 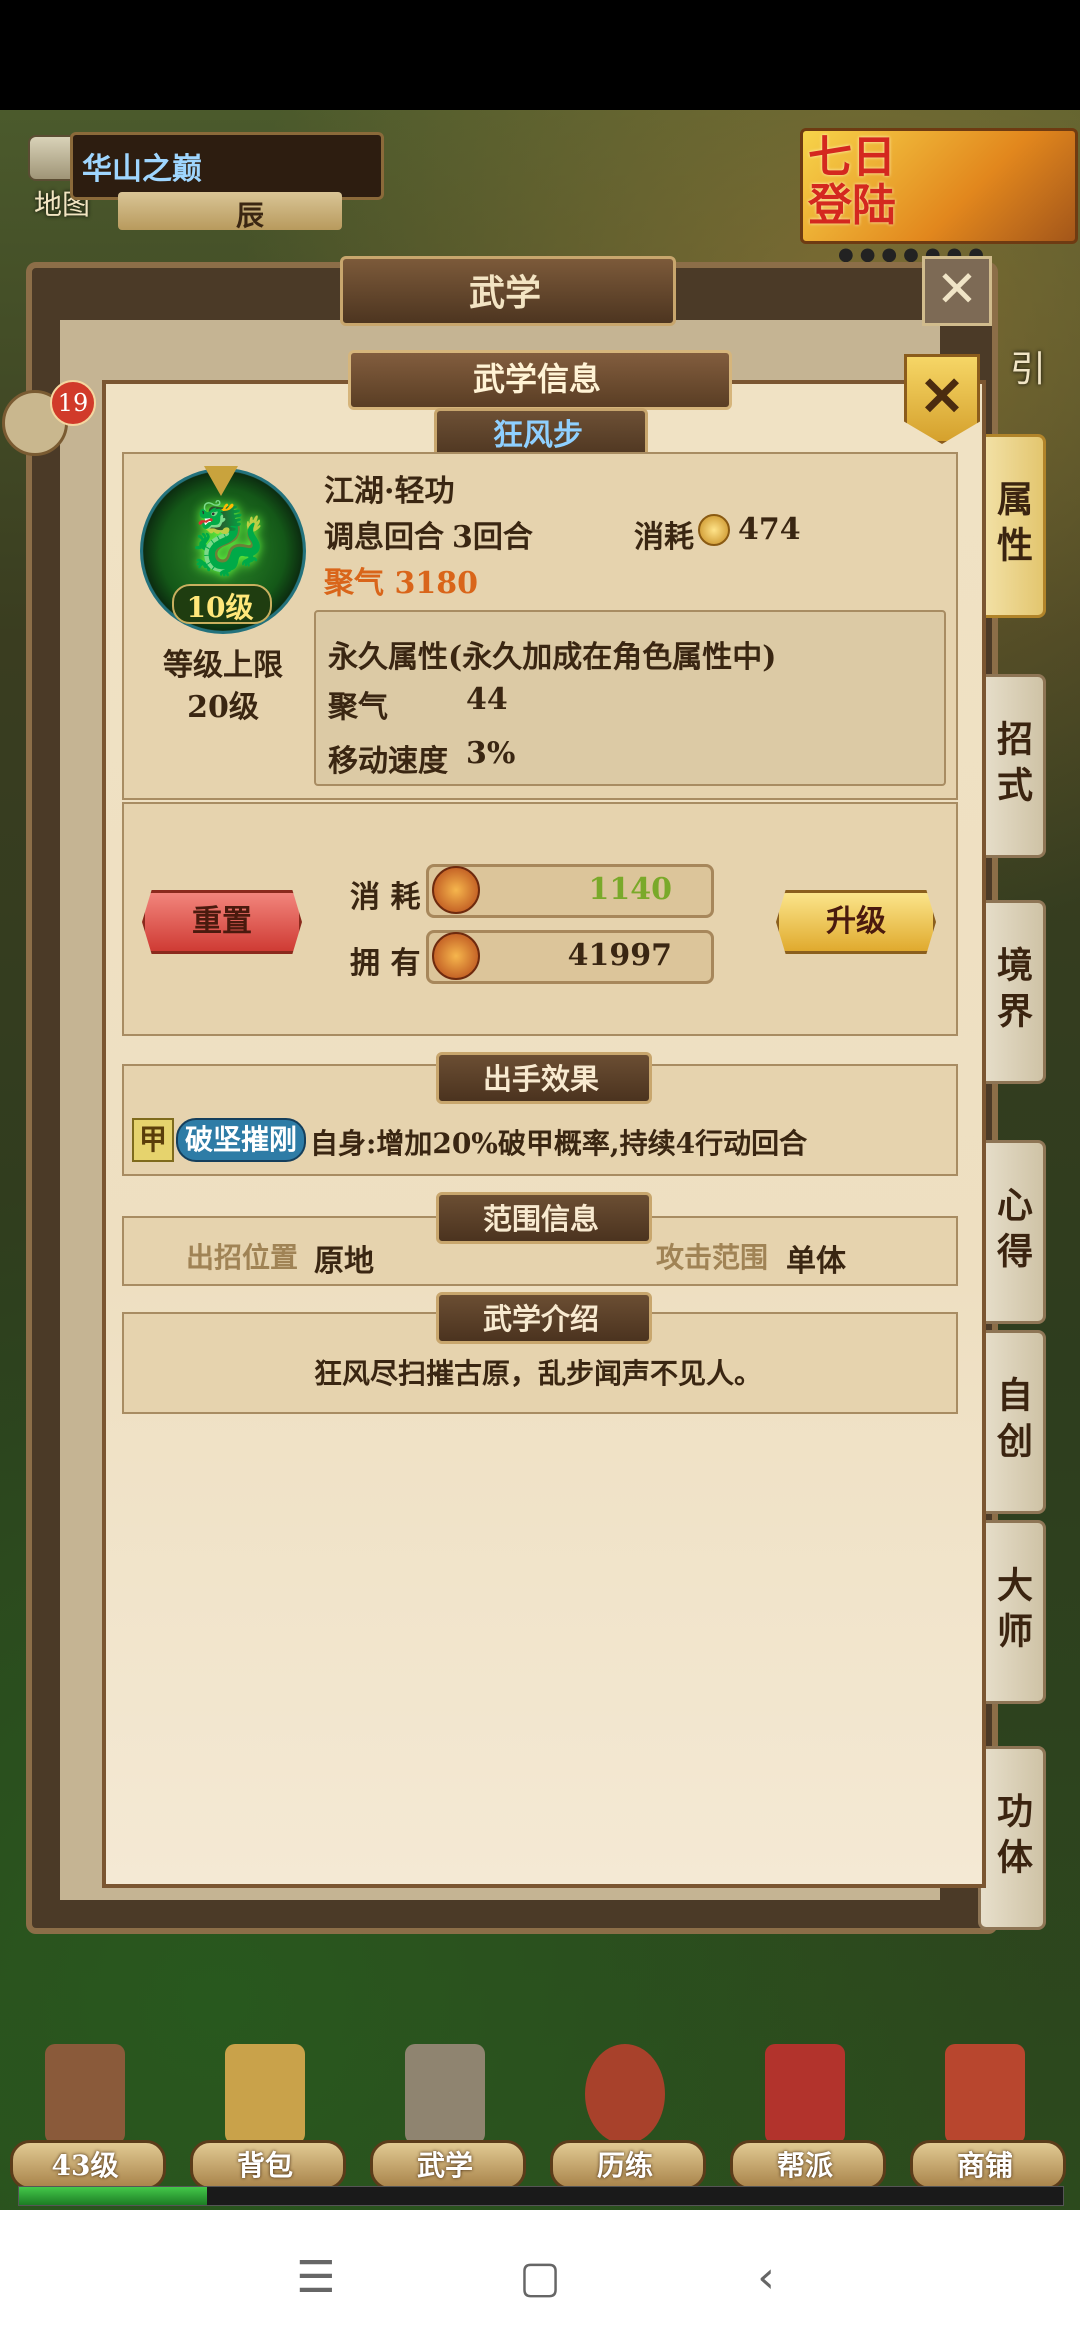 I want to click on resource-own-value: 41997, so click(x=619, y=955).